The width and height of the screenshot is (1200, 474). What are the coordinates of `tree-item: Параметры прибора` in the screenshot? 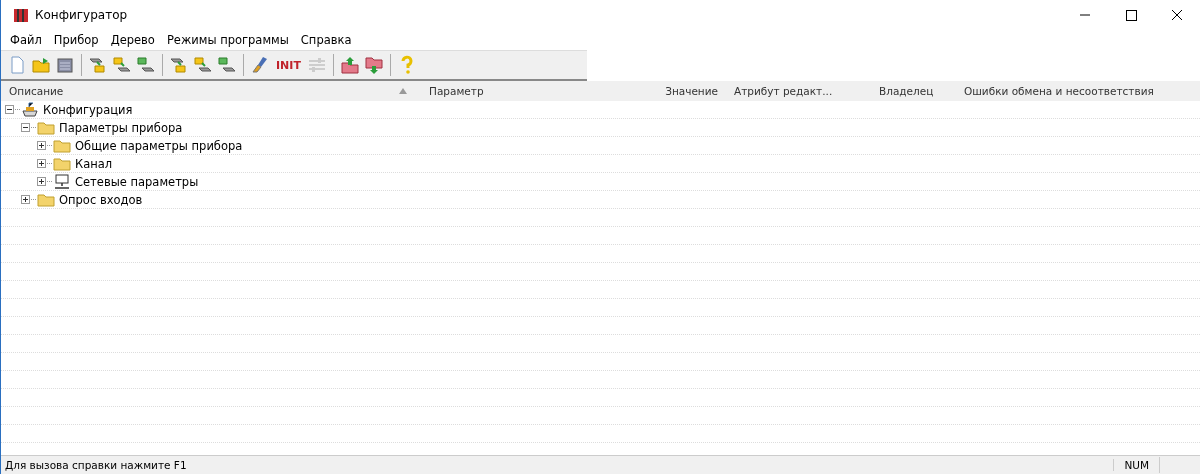 It's located at (121, 127).